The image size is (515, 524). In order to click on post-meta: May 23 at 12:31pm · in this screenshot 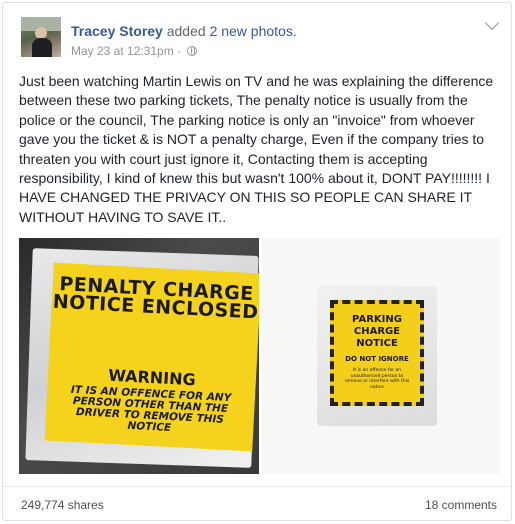, I will do `click(134, 51)`.